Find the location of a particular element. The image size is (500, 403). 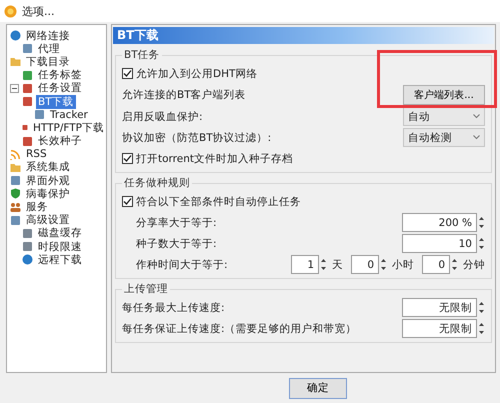

number-field: 10 is located at coordinates (439, 243).